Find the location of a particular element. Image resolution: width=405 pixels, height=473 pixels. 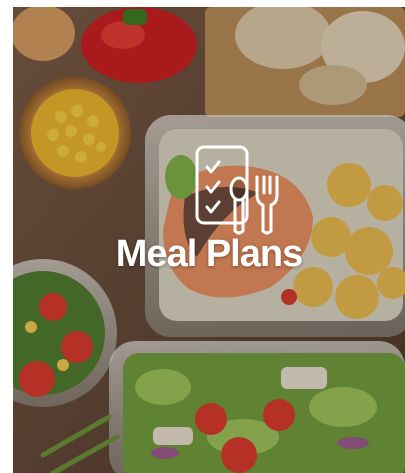

meal-plan-checklist-cutlery-icon is located at coordinates (241, 191).